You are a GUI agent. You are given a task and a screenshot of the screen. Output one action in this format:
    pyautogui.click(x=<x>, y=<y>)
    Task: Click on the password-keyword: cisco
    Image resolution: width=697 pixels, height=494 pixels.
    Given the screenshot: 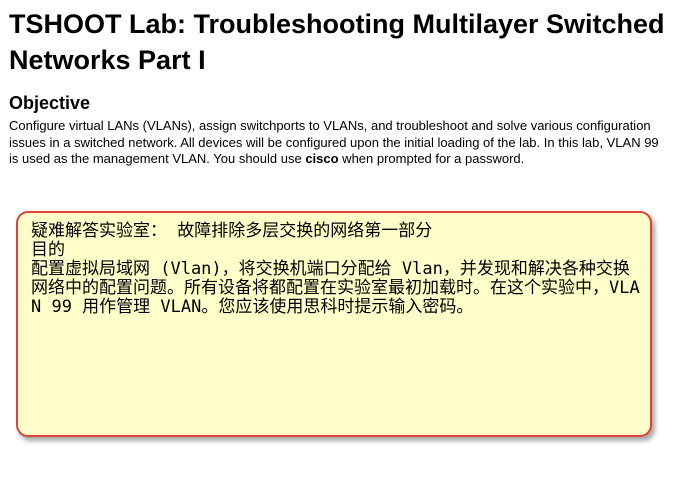 What is the action you would take?
    pyautogui.click(x=322, y=158)
    